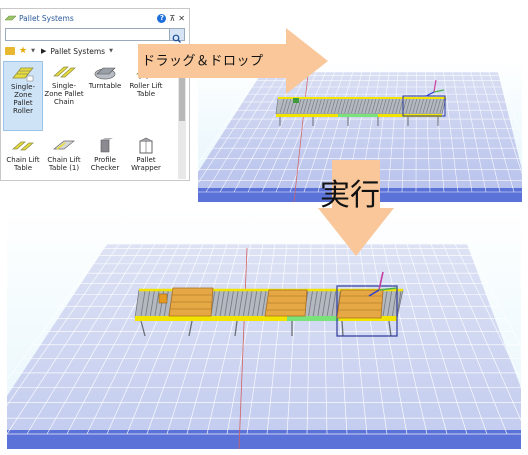  I want to click on panel-title: Pallet Systems, so click(46, 18).